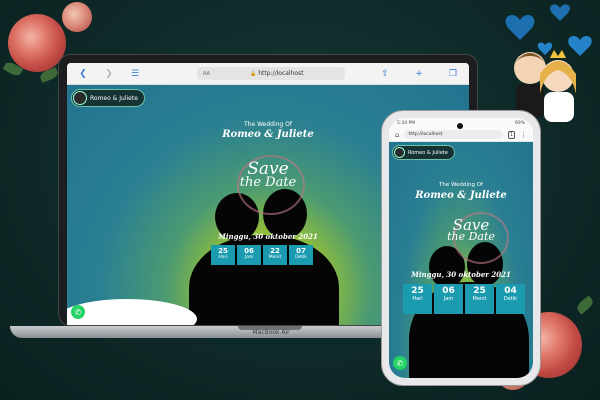 The width and height of the screenshot is (600, 400). I want to click on rose-bud-top-left, so click(77, 17).